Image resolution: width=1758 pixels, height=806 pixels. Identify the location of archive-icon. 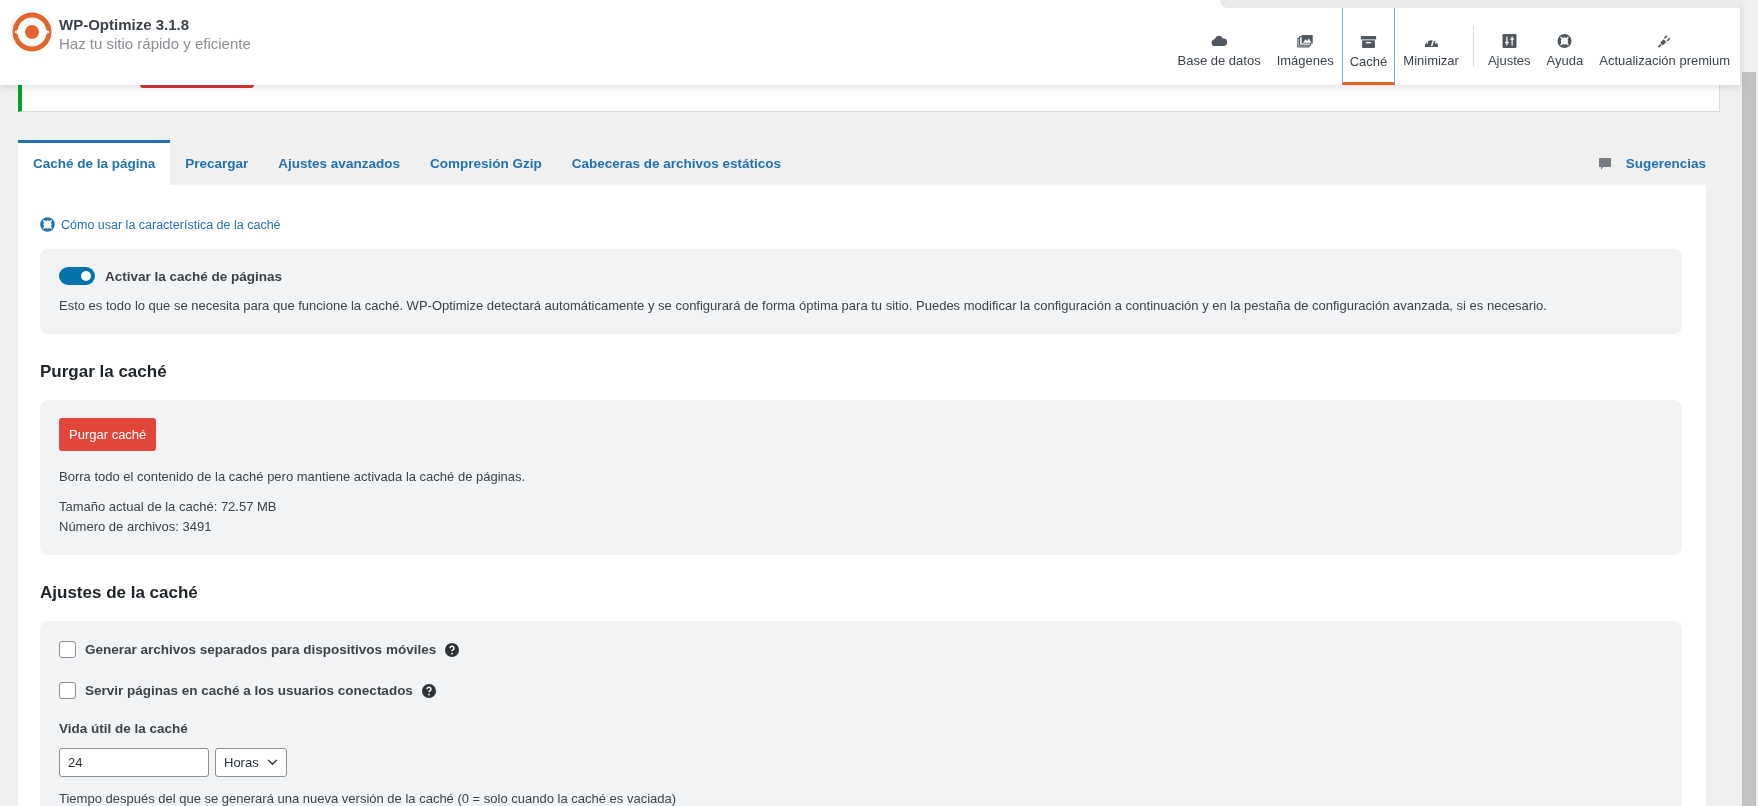
(1368, 42).